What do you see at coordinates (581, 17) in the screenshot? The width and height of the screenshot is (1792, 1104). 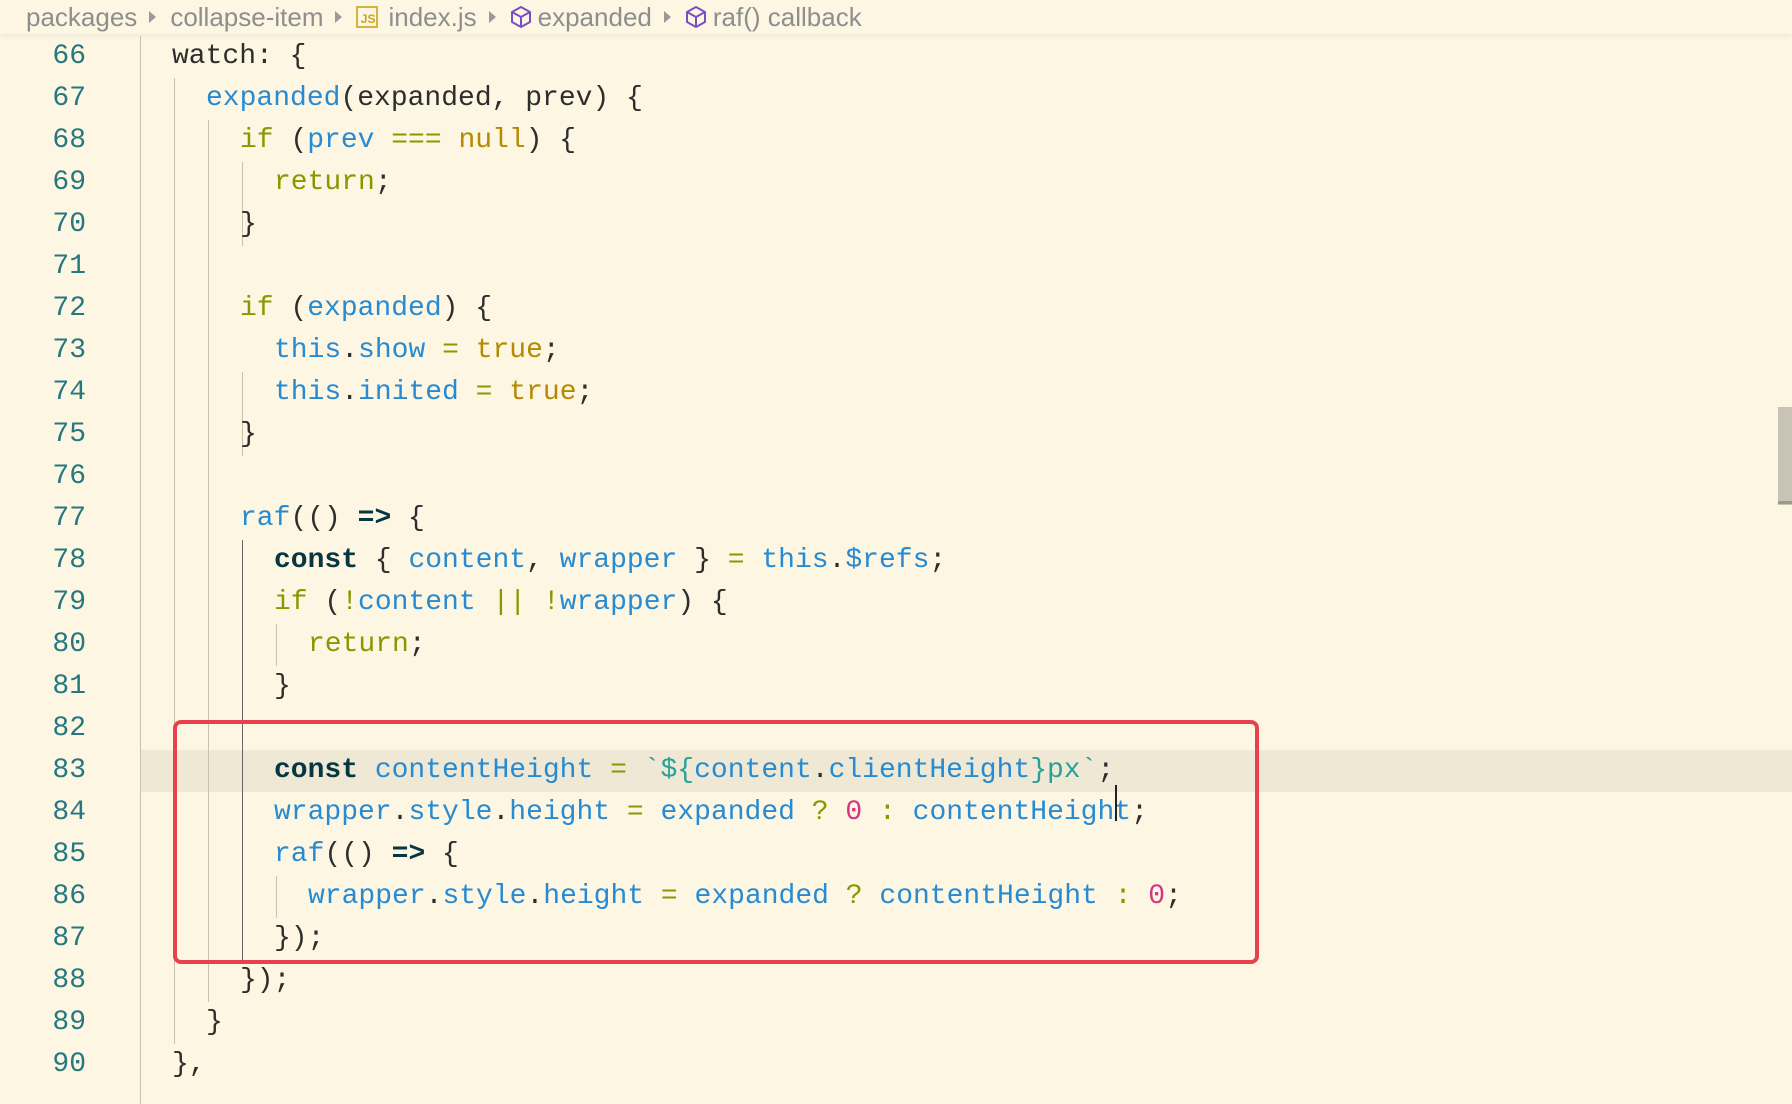 I see `breadcrumb-item-expanded: expanded` at bounding box center [581, 17].